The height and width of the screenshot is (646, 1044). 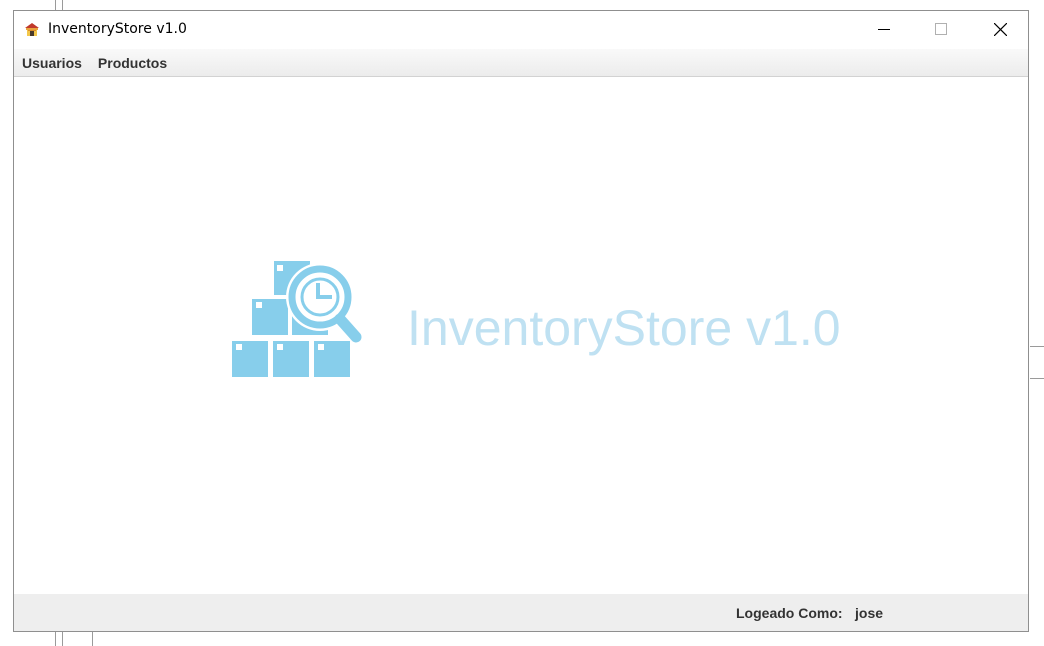 I want to click on close-button, so click(x=1000, y=29).